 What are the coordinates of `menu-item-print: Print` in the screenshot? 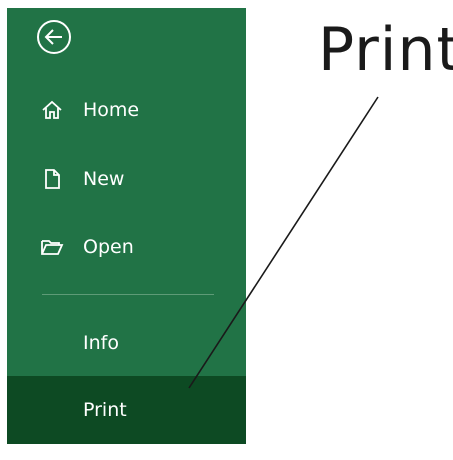 It's located at (126, 410).